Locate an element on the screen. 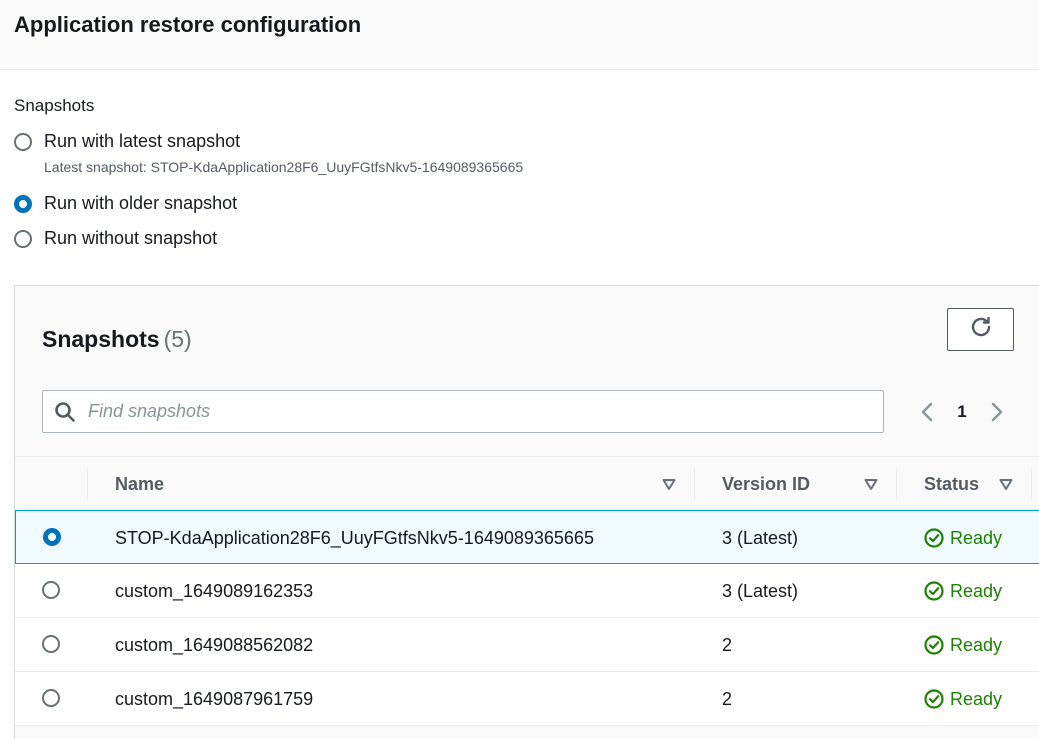  column-header-version-id: Version ID is located at coordinates (766, 484).